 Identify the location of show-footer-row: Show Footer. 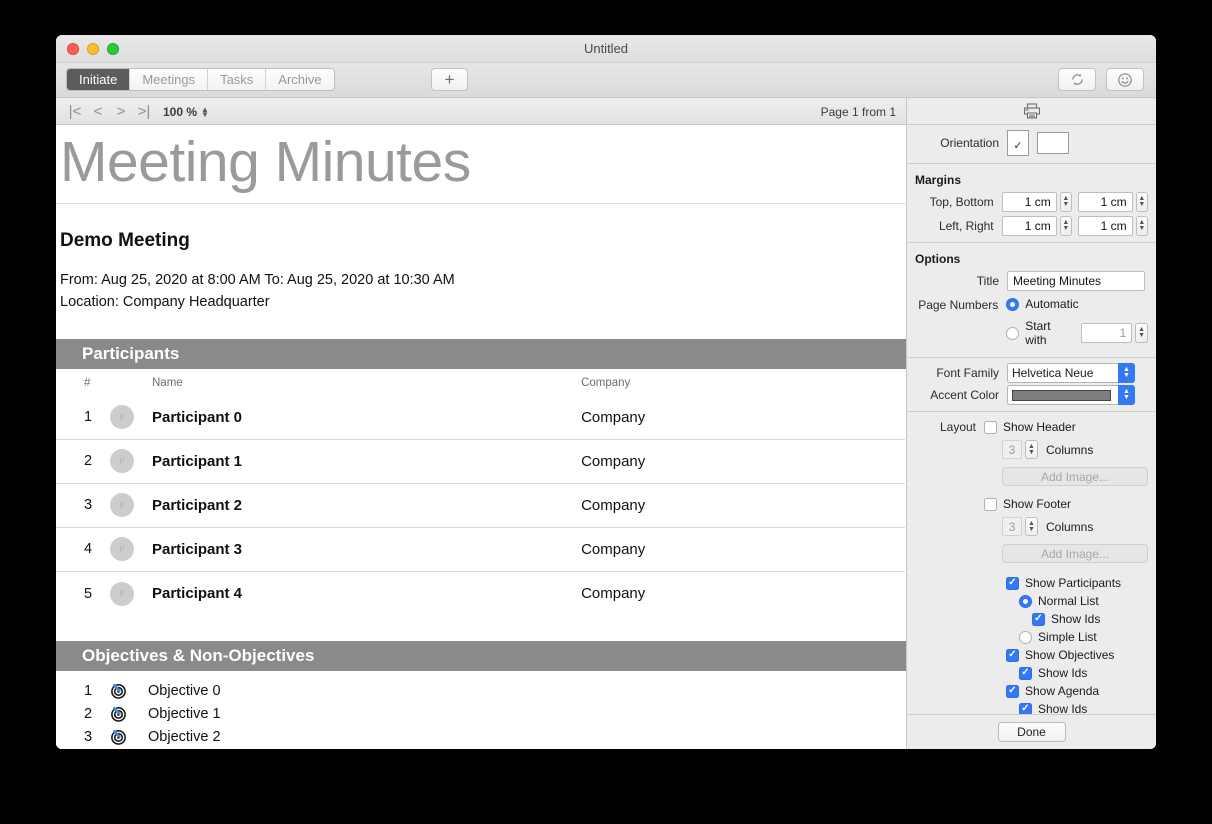
(1066, 504).